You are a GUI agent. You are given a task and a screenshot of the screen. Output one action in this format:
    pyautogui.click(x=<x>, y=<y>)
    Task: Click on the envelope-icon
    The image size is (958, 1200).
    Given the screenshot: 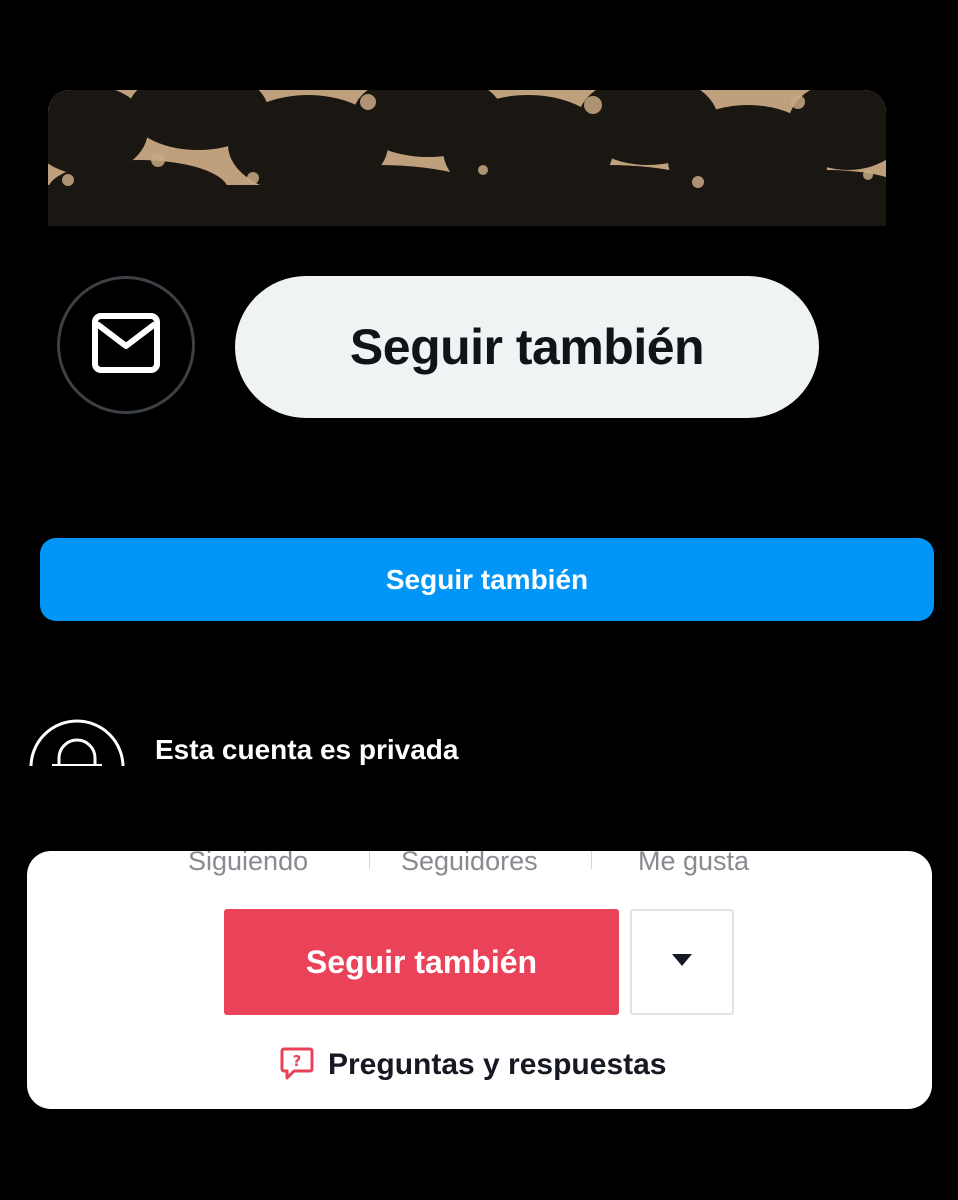 What is the action you would take?
    pyautogui.click(x=126, y=345)
    